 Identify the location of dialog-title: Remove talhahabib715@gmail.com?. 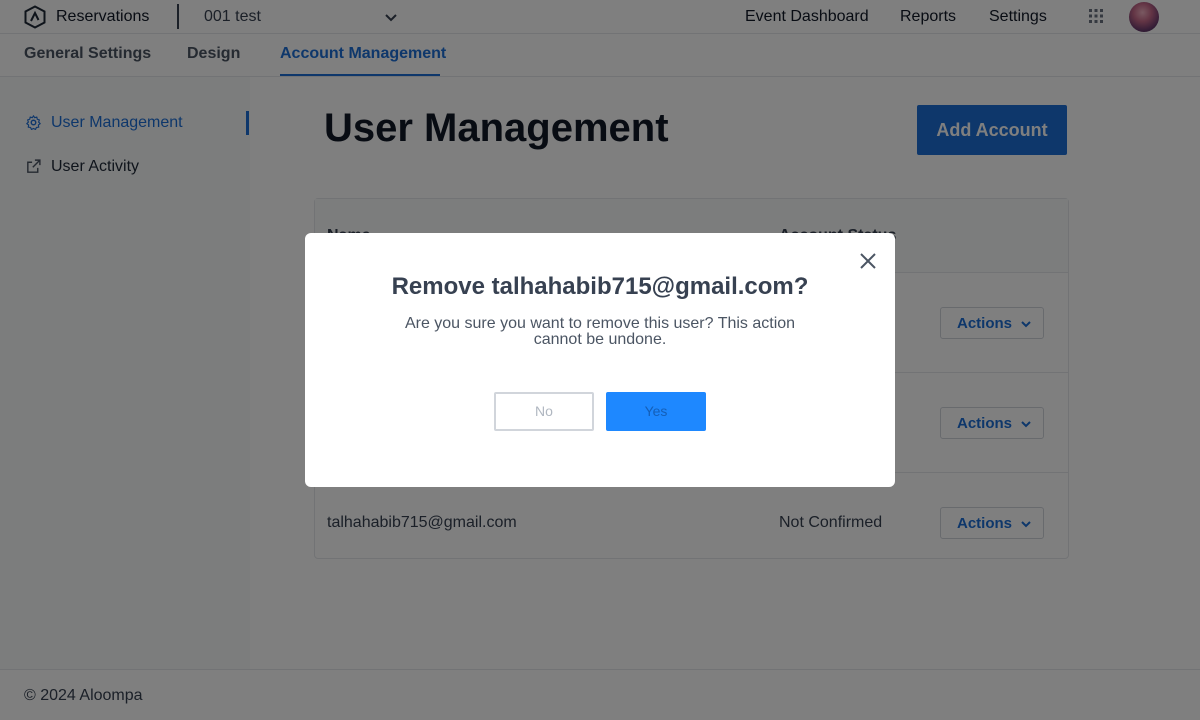
(600, 286).